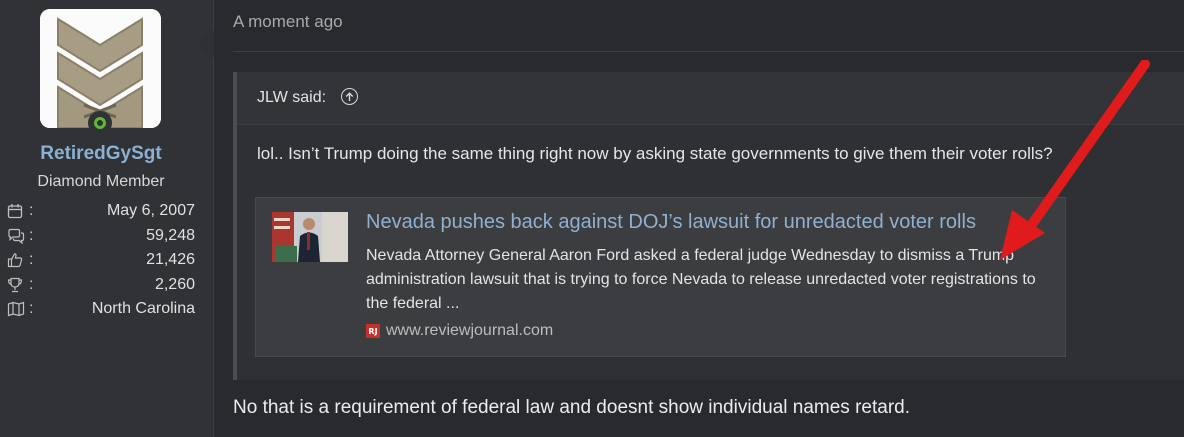 This screenshot has height=437, width=1184. What do you see at coordinates (170, 235) in the screenshot?
I see `stat-value: 59,248` at bounding box center [170, 235].